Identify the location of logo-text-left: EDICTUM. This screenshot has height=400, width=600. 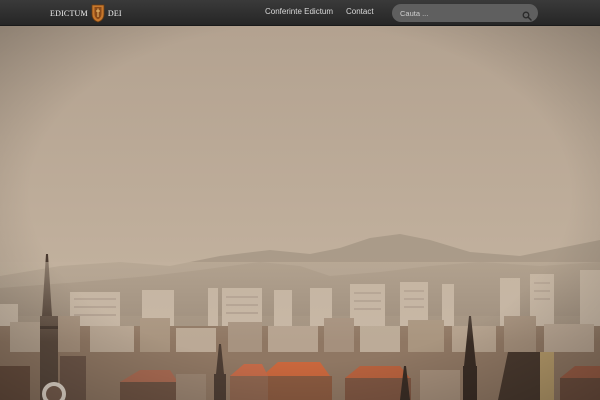
(69, 13).